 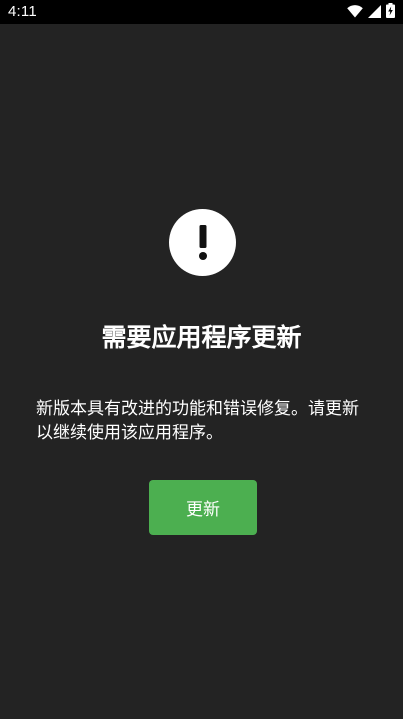 I want to click on wifi-icon, so click(x=355, y=12).